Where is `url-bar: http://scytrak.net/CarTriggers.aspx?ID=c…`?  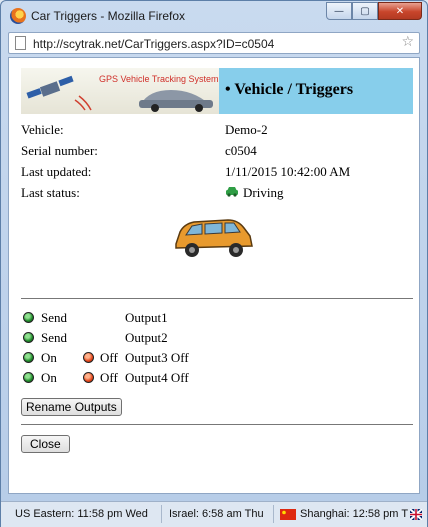
url-bar: http://scytrak.net/CarTriggers.aspx?ID=c… is located at coordinates (214, 43).